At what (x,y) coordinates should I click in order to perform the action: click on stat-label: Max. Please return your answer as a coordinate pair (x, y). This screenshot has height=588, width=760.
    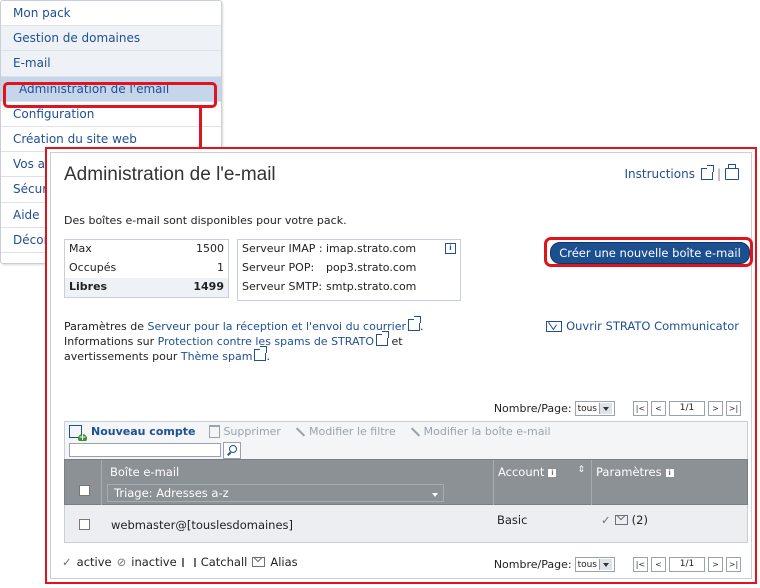
    Looking at the image, I should click on (80, 248).